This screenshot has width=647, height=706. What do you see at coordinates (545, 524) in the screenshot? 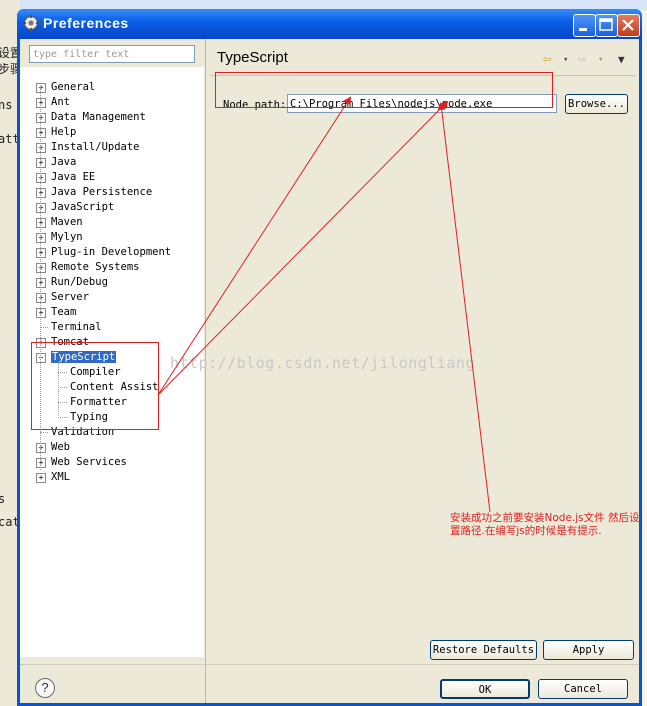
I see `annotation-note: 安装成功之前要安装Node.js文件 然后设置路径.在编写js的时候是有提示.` at bounding box center [545, 524].